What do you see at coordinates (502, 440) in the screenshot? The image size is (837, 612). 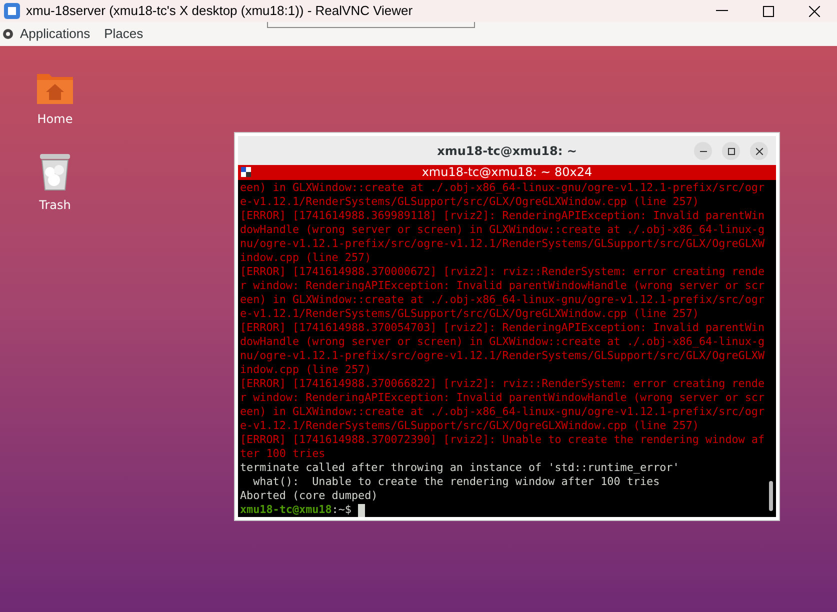 I see `error-line: [ERROR] [1741614988.370072390] [rviz2]: Unable to create the rendering window af` at bounding box center [502, 440].